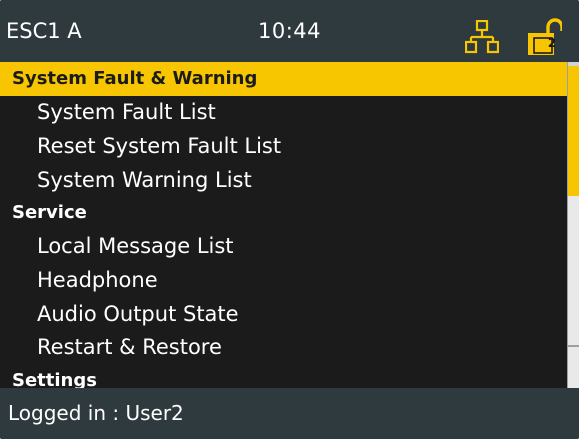  What do you see at coordinates (283, 146) in the screenshot?
I see `menu-item-reset-system-fault-list: Reset System Fault List` at bounding box center [283, 146].